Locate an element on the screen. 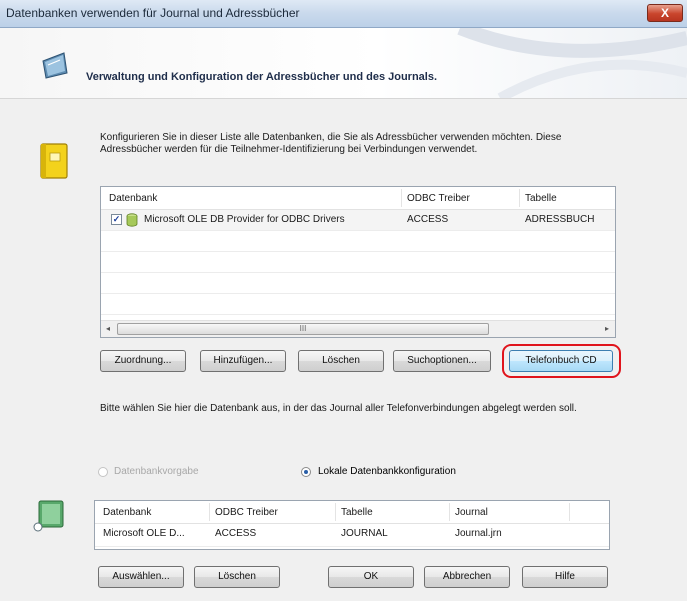 This screenshot has width=687, height=601. list-header: Datenbank ODBC Treiber Tabelle is located at coordinates (358, 198).